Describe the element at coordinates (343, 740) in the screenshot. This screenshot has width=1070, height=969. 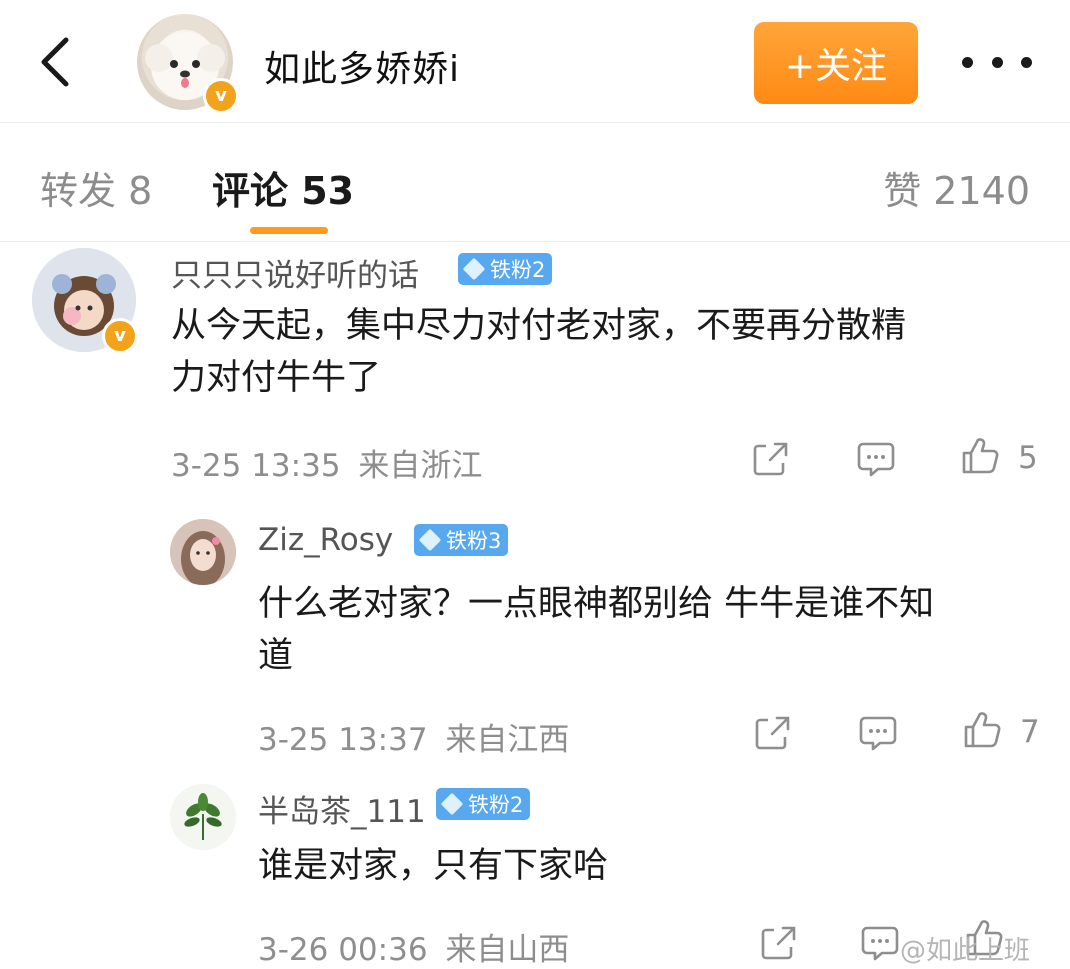
I see `comment-time: 3-25 13:37` at that location.